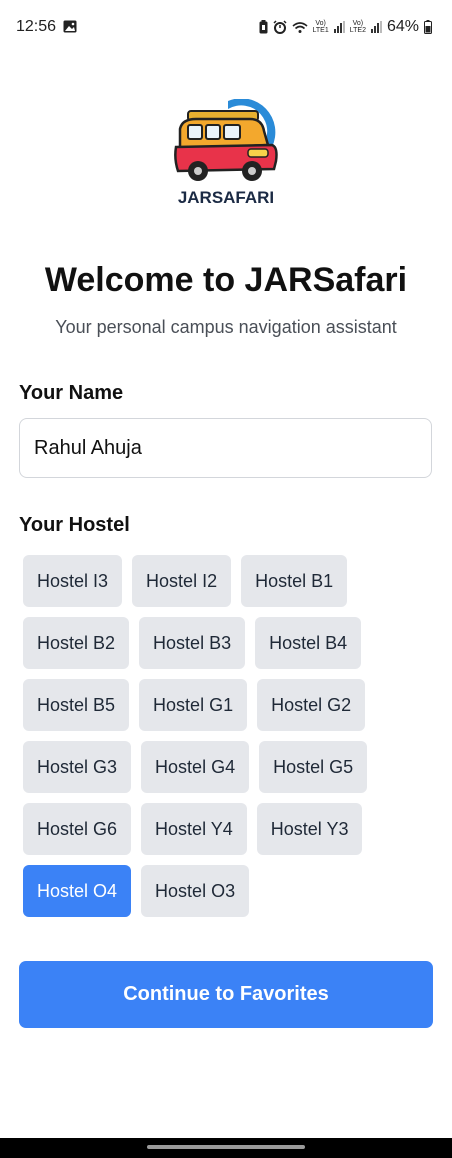  I want to click on hostel-chip: Hostel B1, so click(294, 581).